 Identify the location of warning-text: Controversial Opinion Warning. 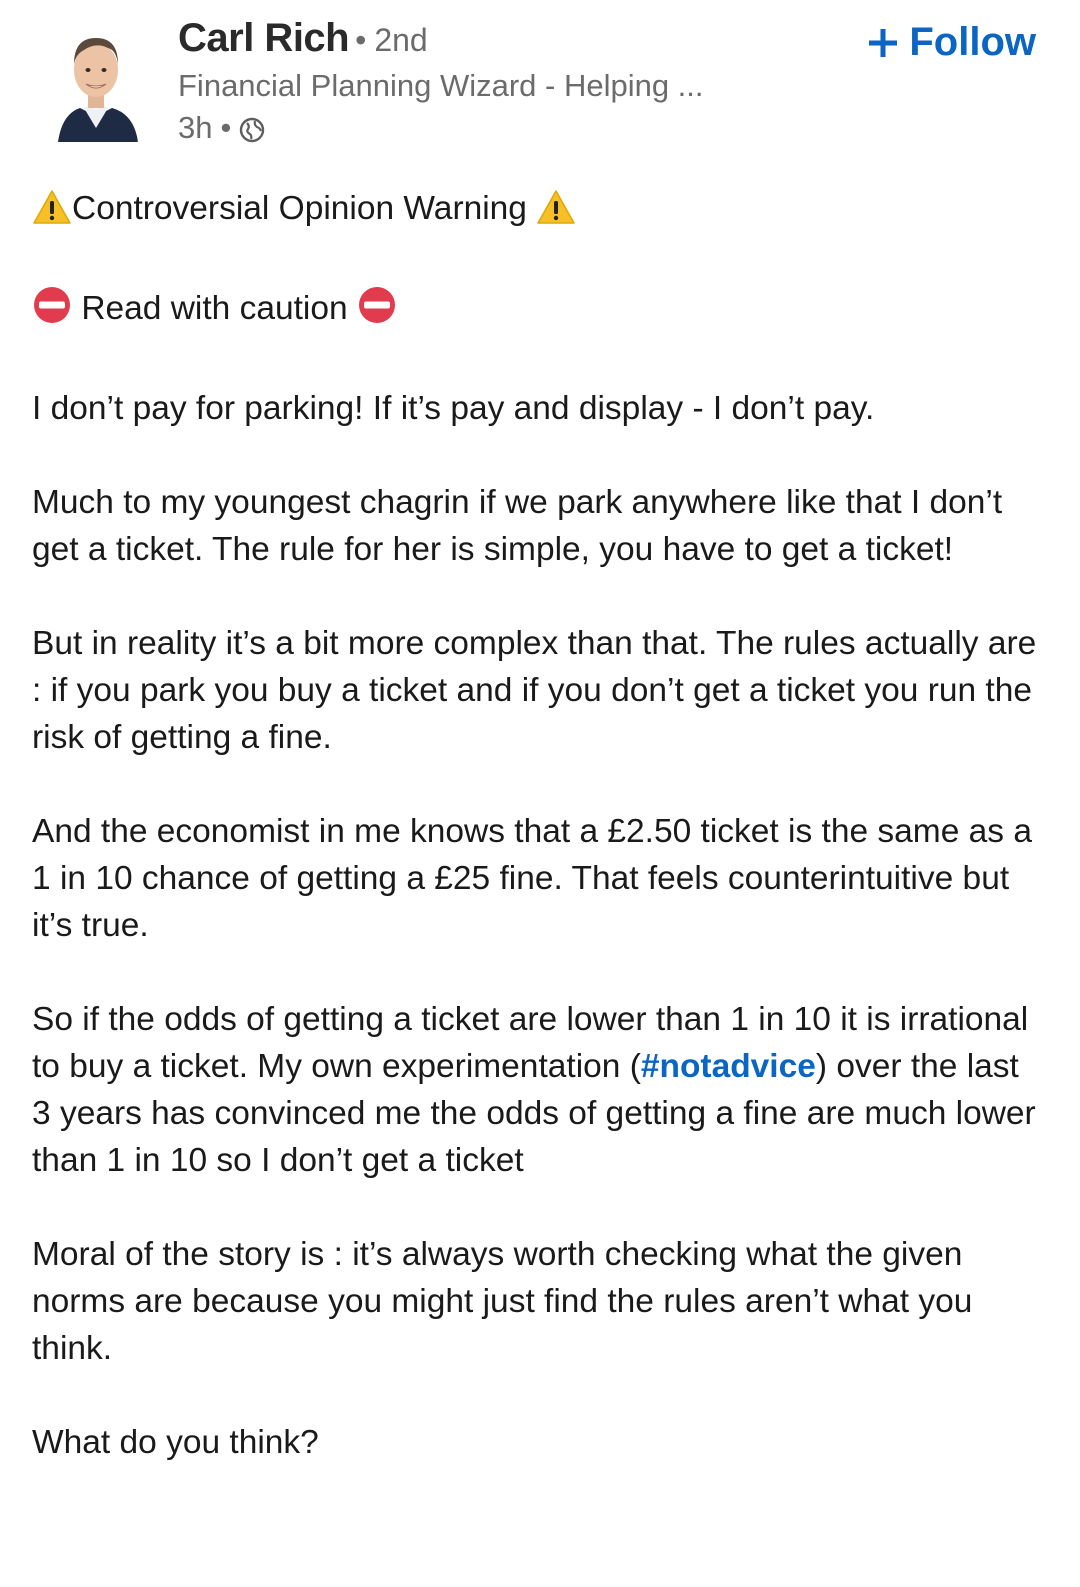
(299, 208).